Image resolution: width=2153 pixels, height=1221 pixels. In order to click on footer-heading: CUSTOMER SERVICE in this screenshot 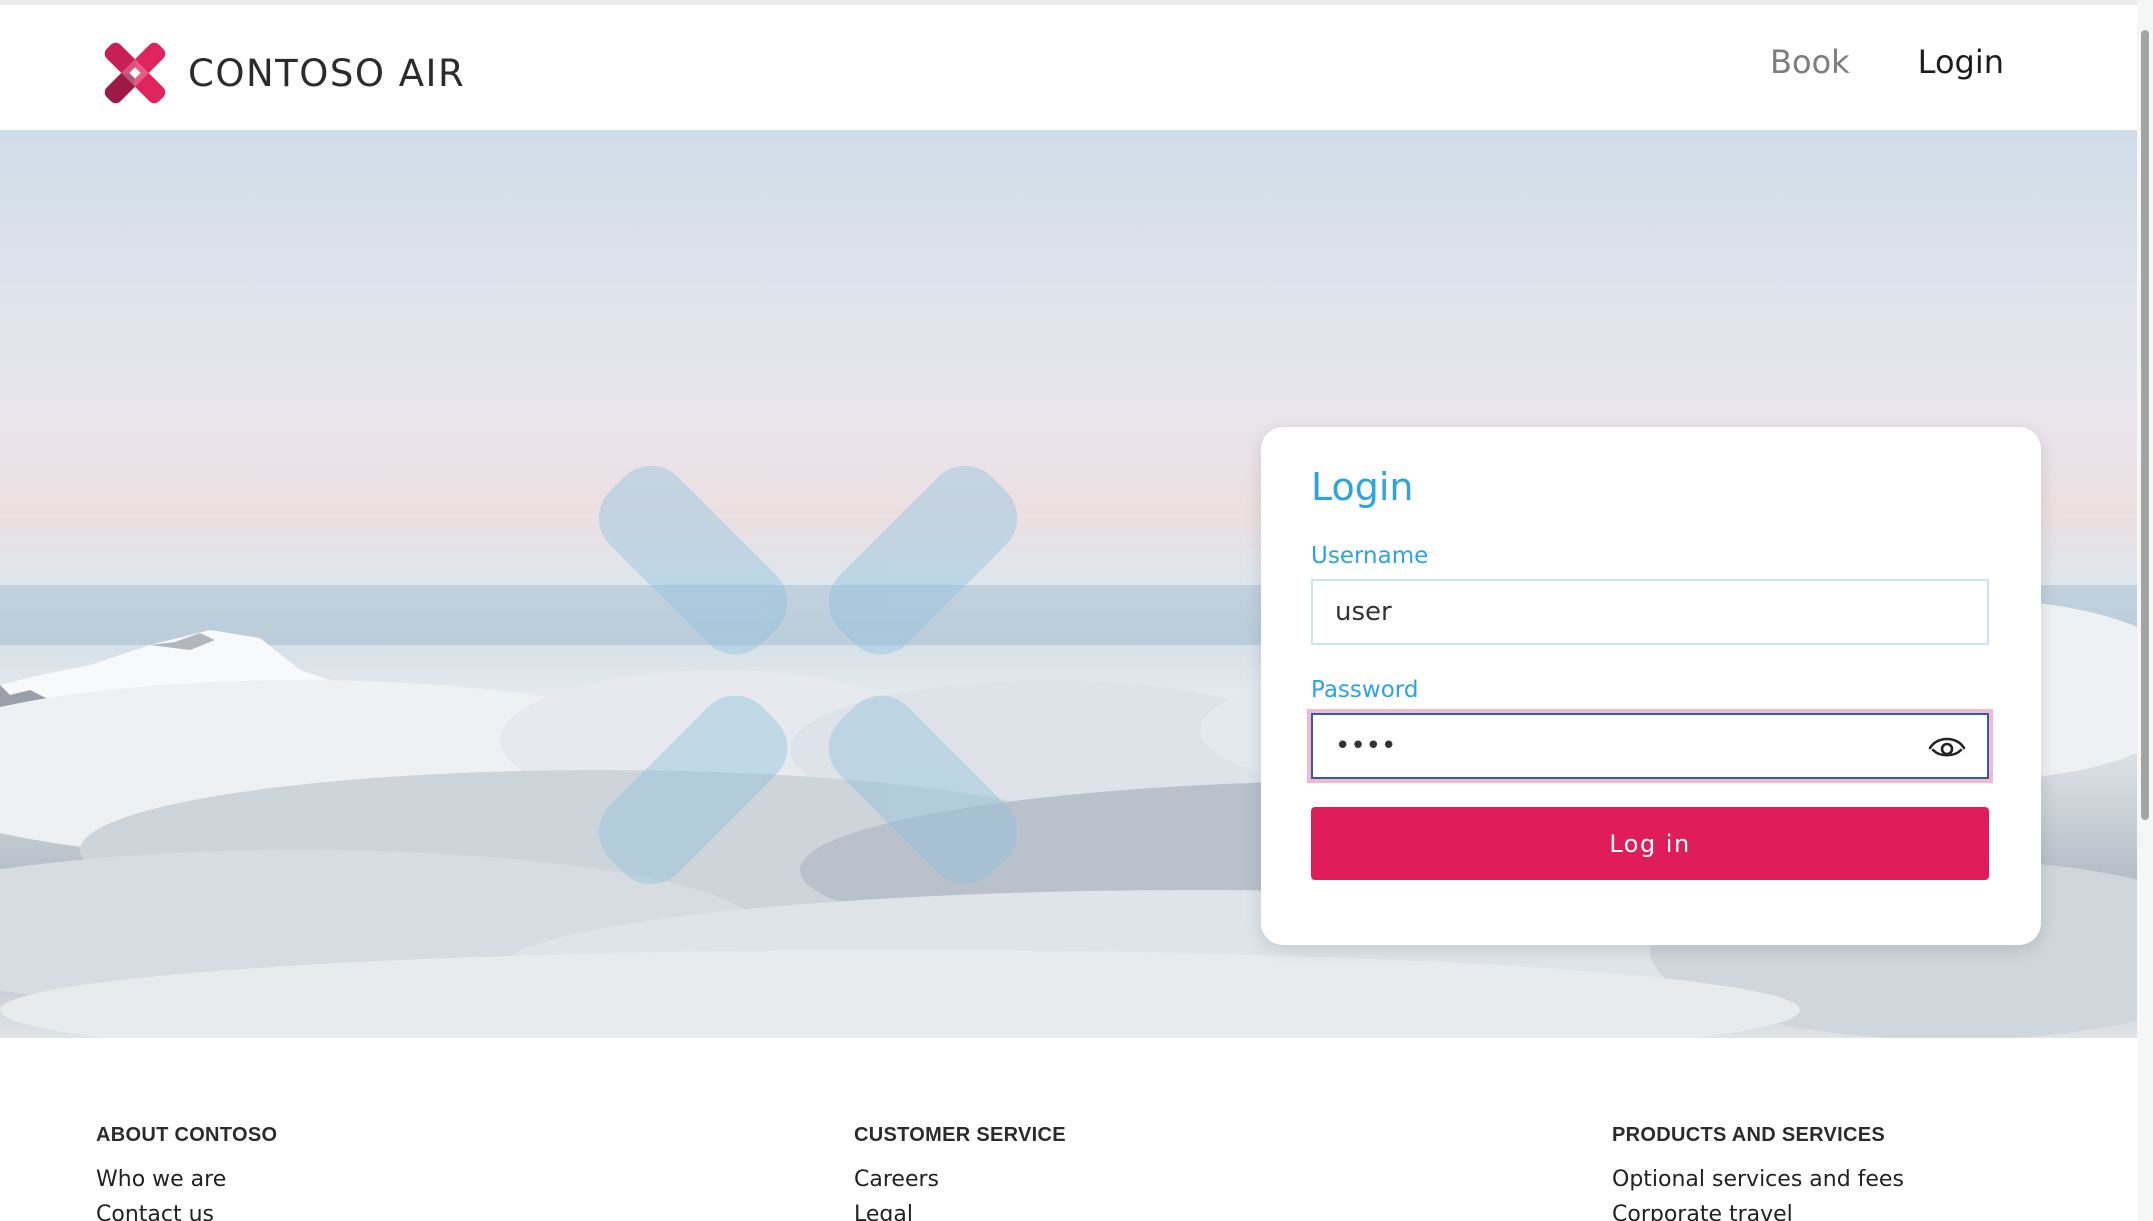, I will do `click(960, 1135)`.